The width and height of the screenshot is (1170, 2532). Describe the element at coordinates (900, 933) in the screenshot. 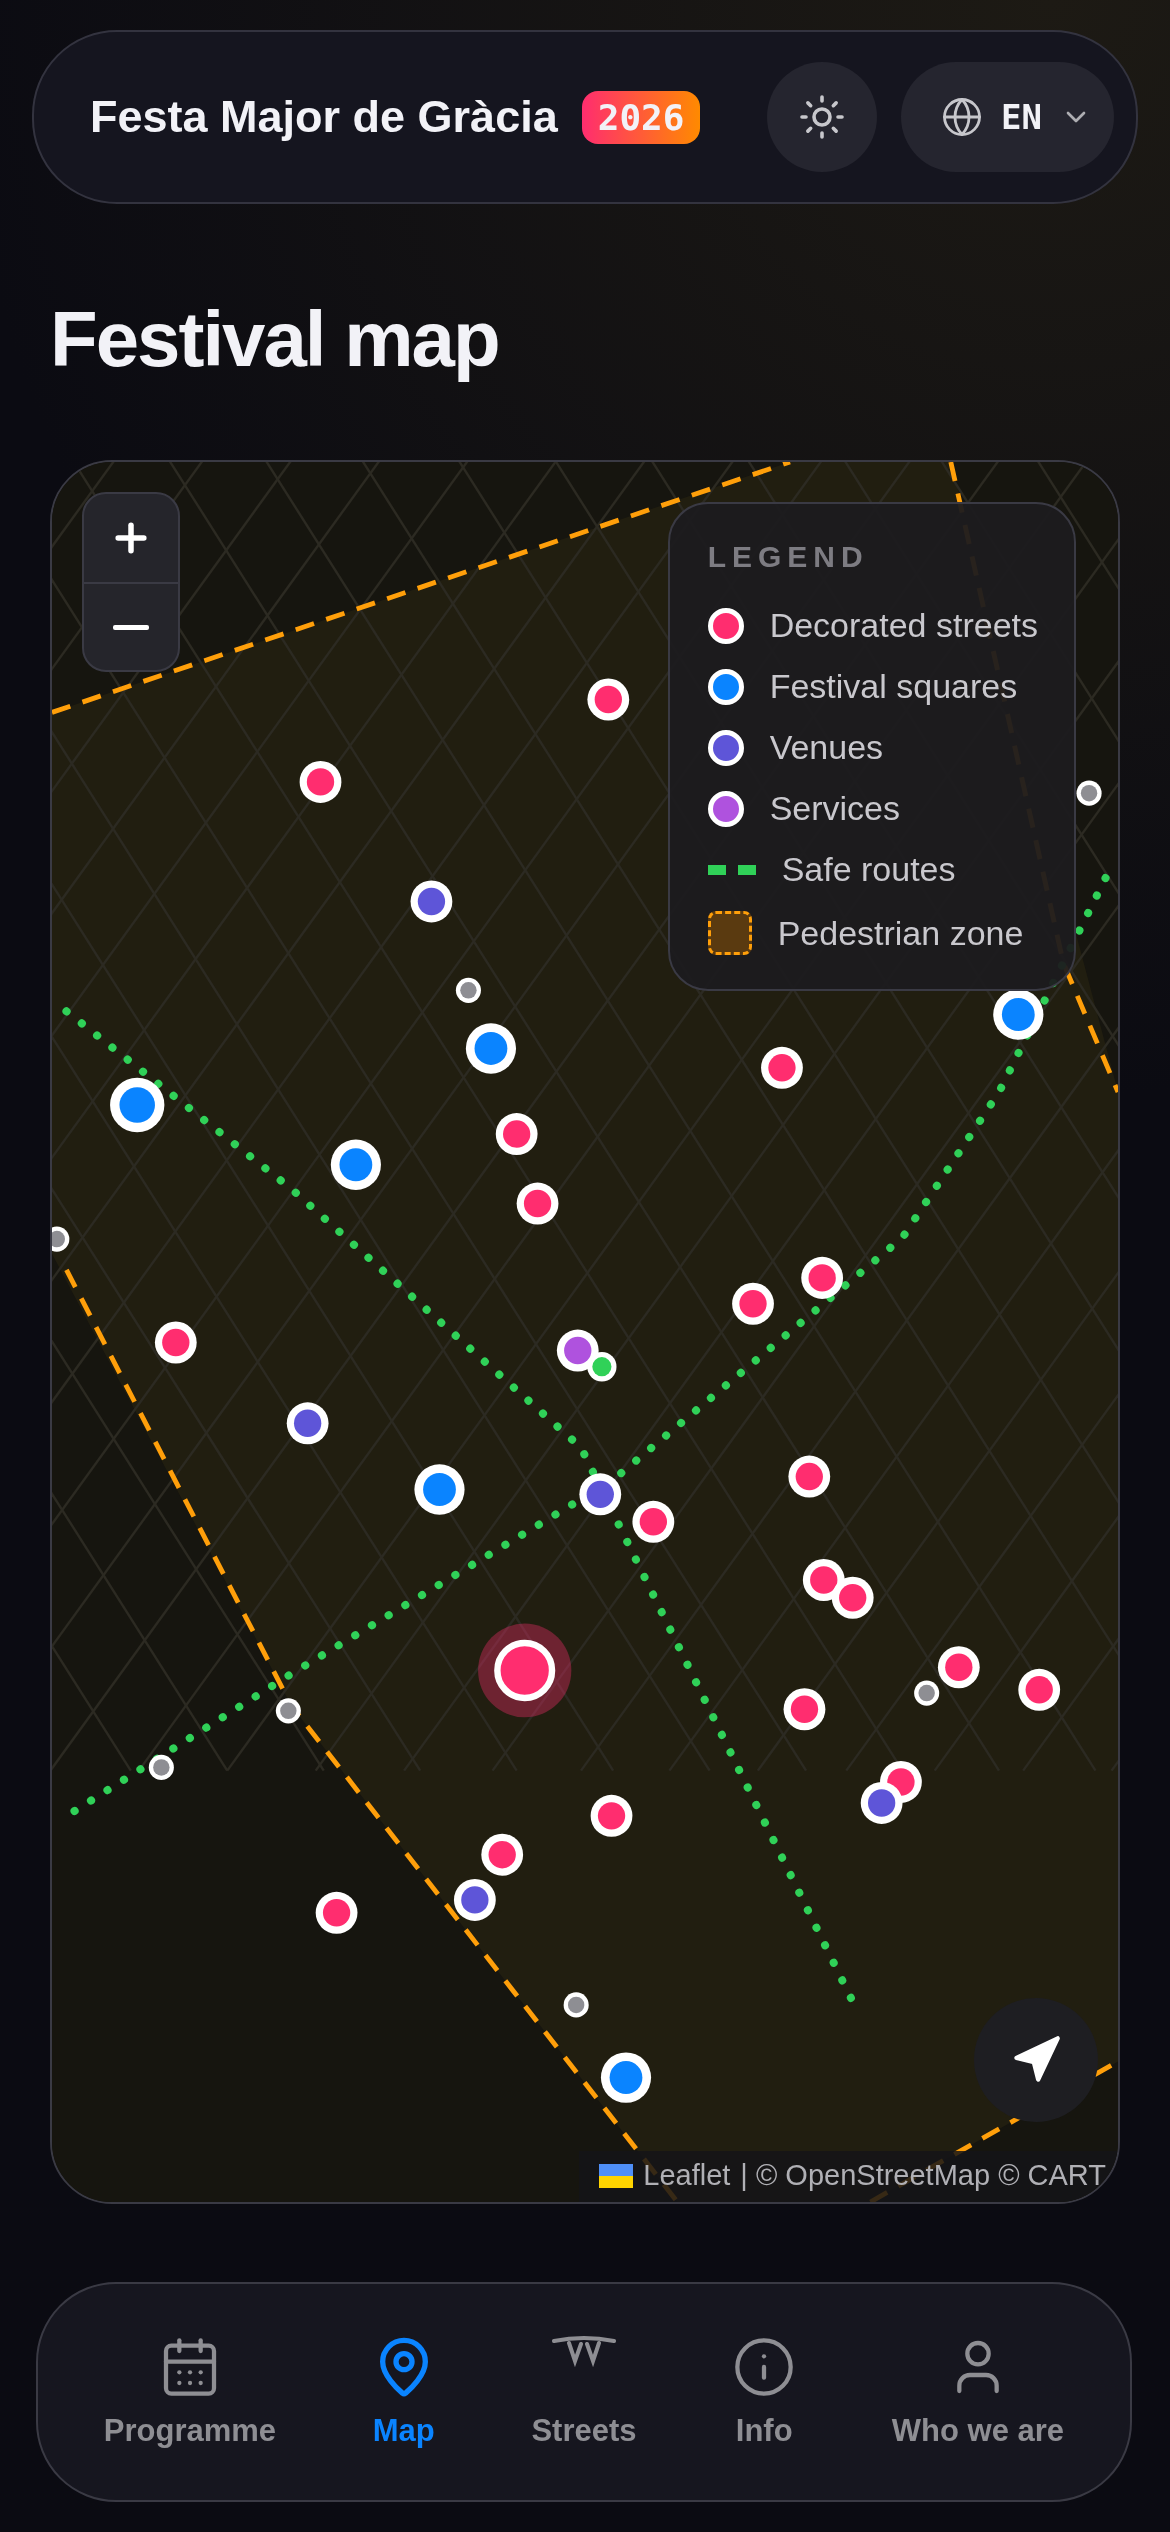

I see `legend-label: Pedestrian zone` at that location.